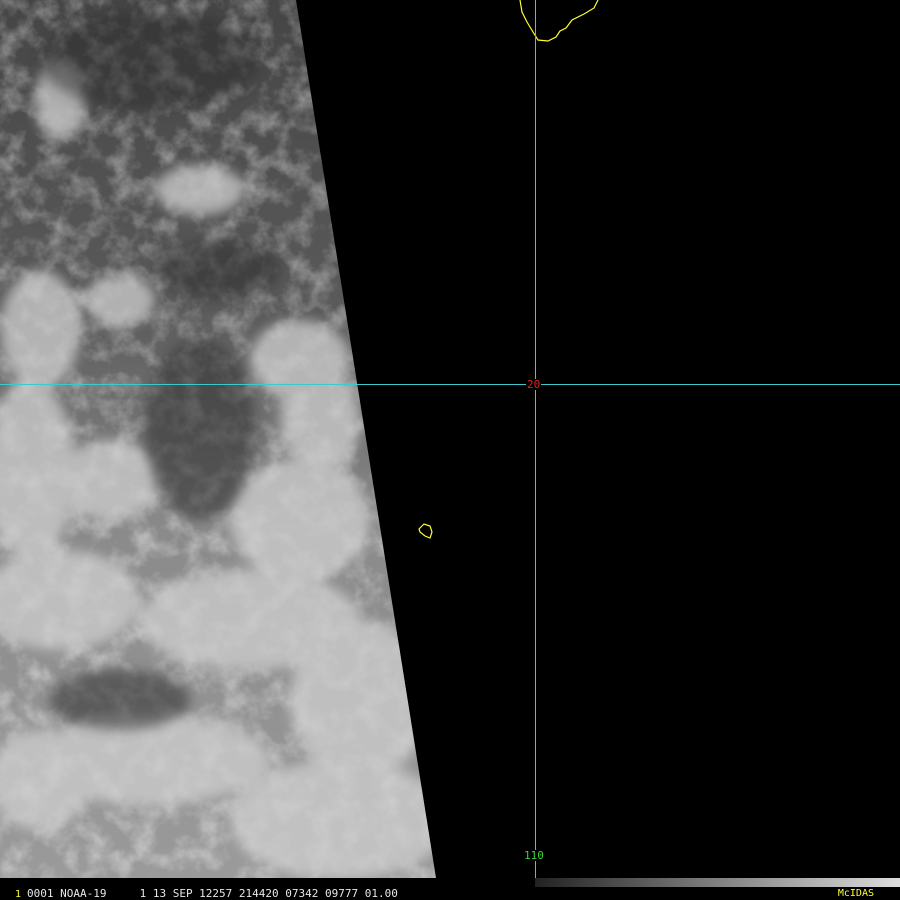 This screenshot has width=900, height=900. Describe the element at coordinates (559, 21) in the screenshot. I see `coastline-north` at that location.